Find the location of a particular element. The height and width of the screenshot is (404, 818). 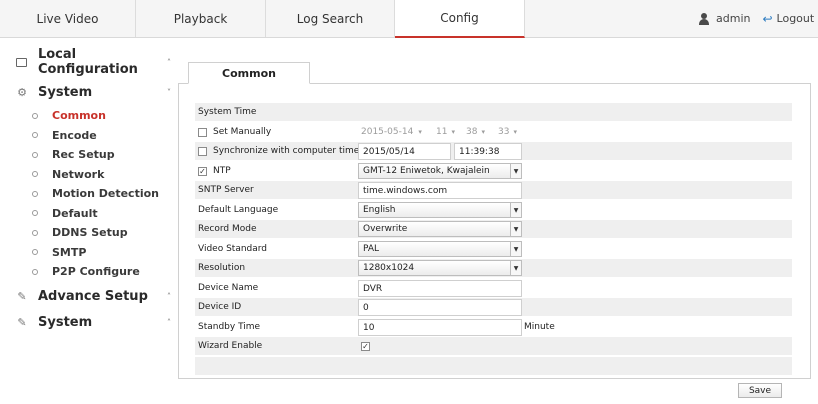

sidebar-item-smtp: SMTP is located at coordinates (90, 253).